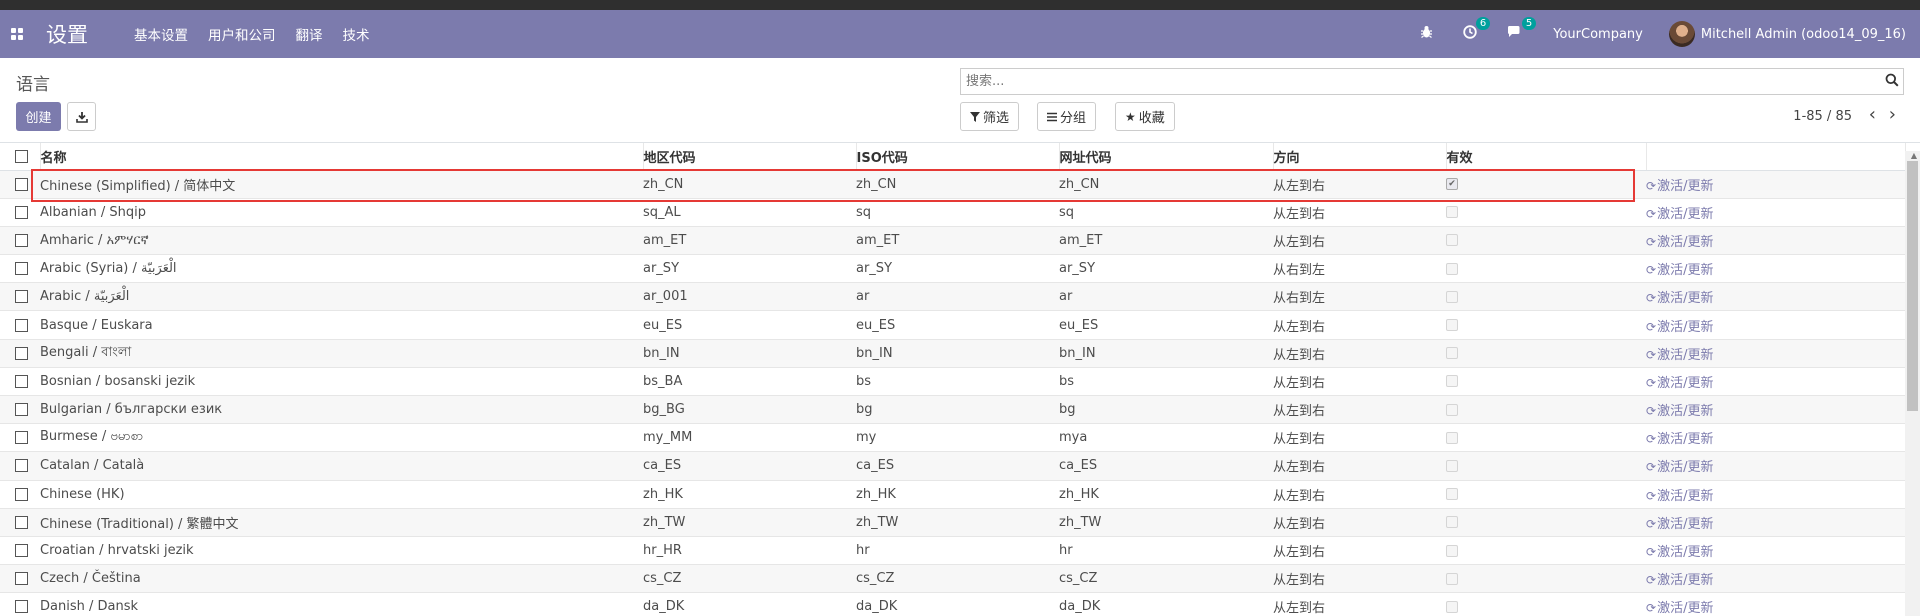 This screenshot has height=616, width=1920. I want to click on scrollbar-thumb, so click(1912, 286).